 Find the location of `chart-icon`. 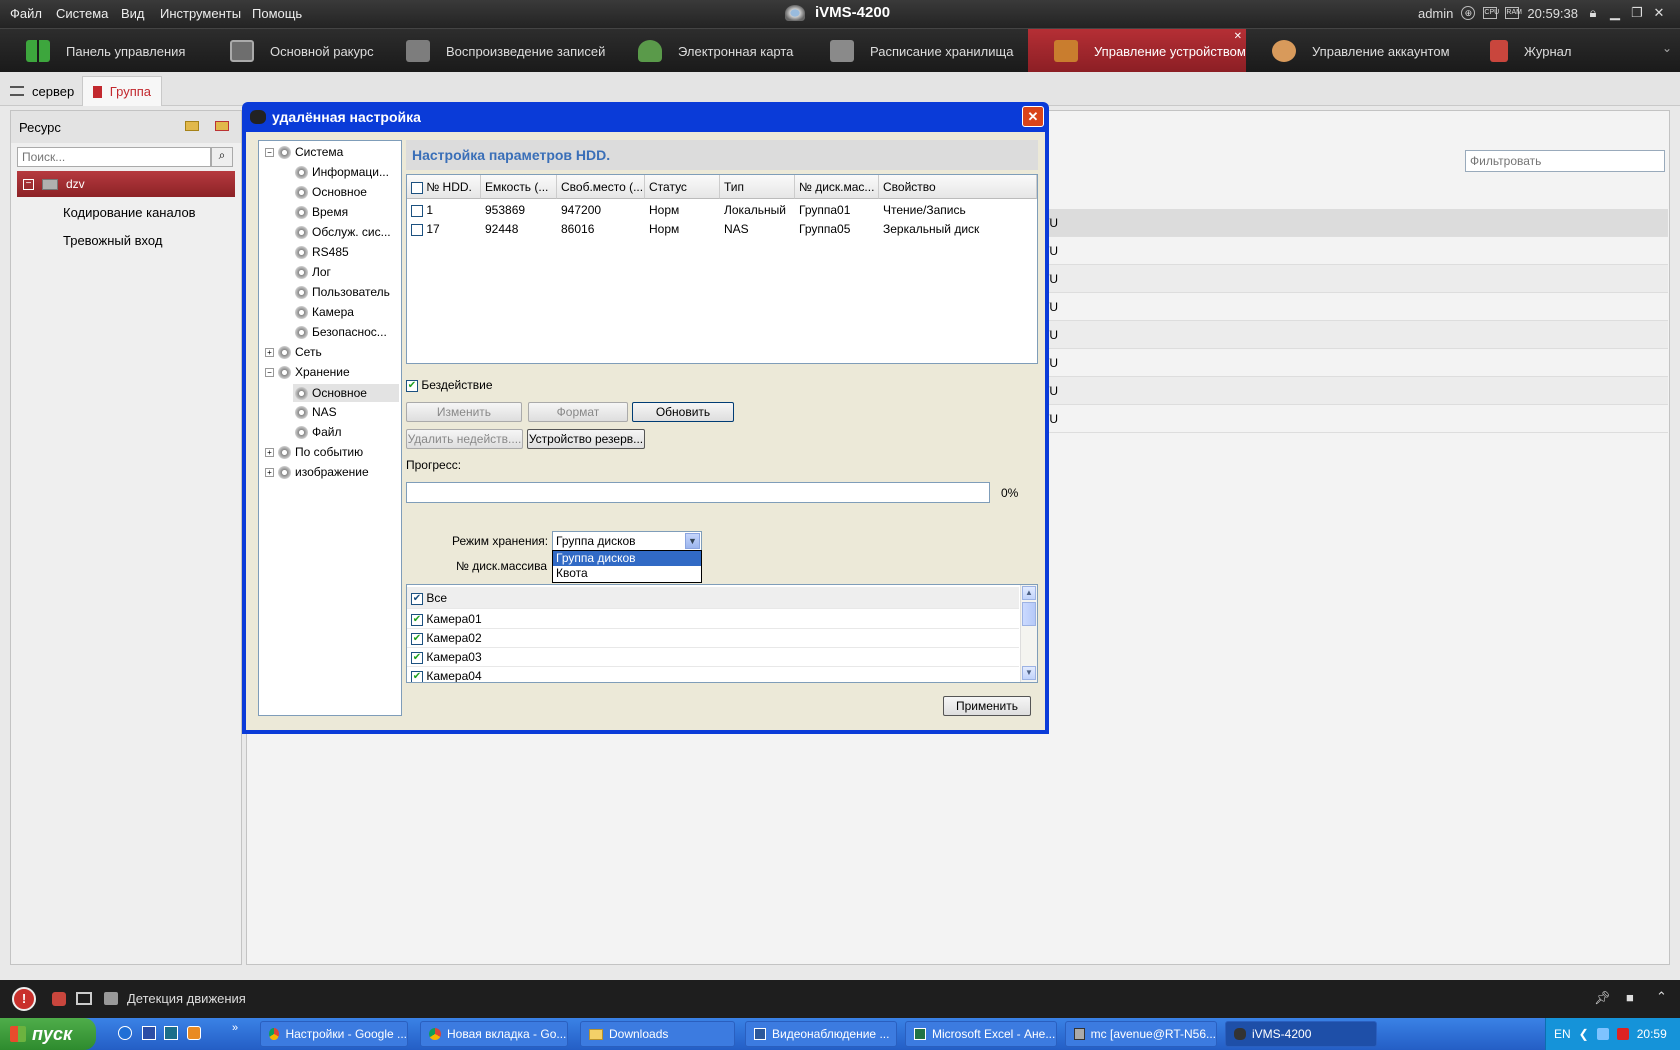

chart-icon is located at coordinates (171, 1033).